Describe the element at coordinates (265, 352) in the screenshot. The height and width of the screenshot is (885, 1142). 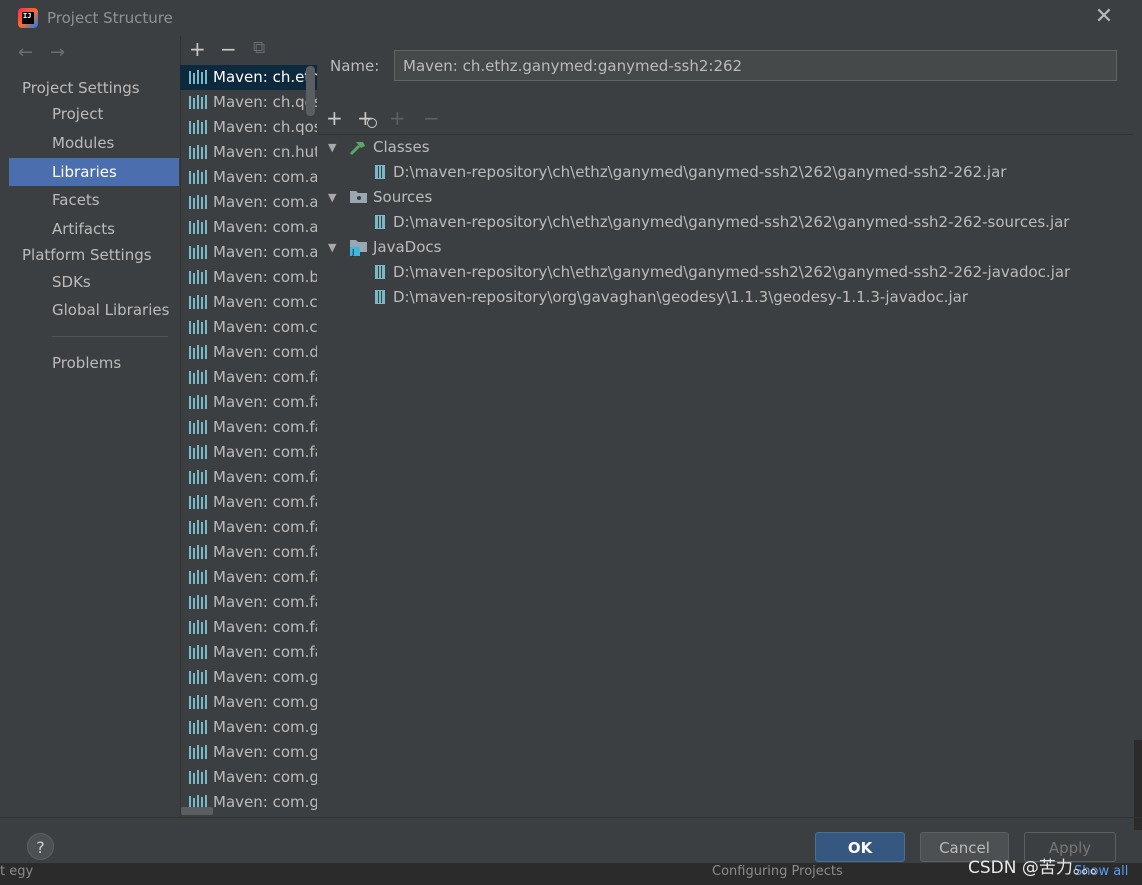
I see `library-label: Maven: com.d` at that location.